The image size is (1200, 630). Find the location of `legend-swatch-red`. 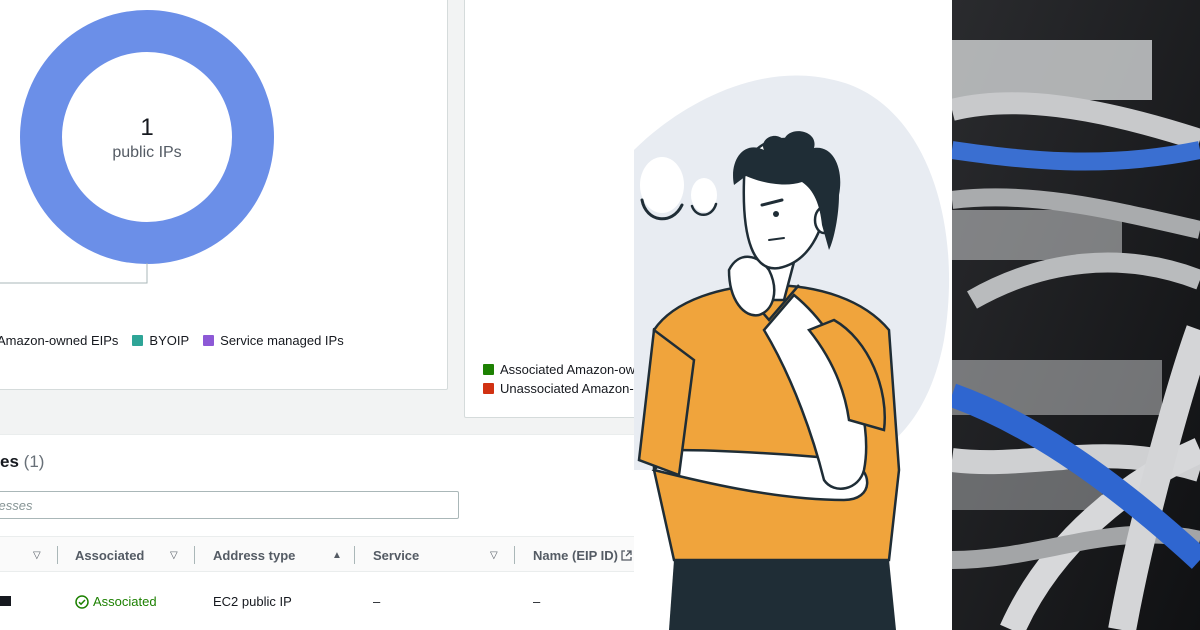

legend-swatch-red is located at coordinates (488, 388).